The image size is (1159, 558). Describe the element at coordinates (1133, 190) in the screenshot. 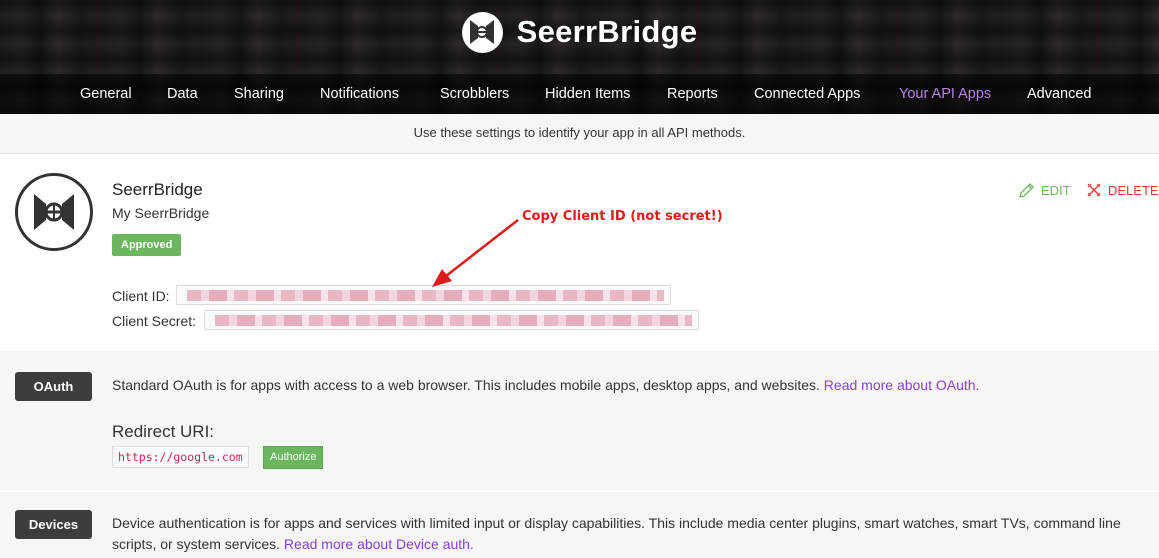

I see `delete-label: DELETE` at that location.